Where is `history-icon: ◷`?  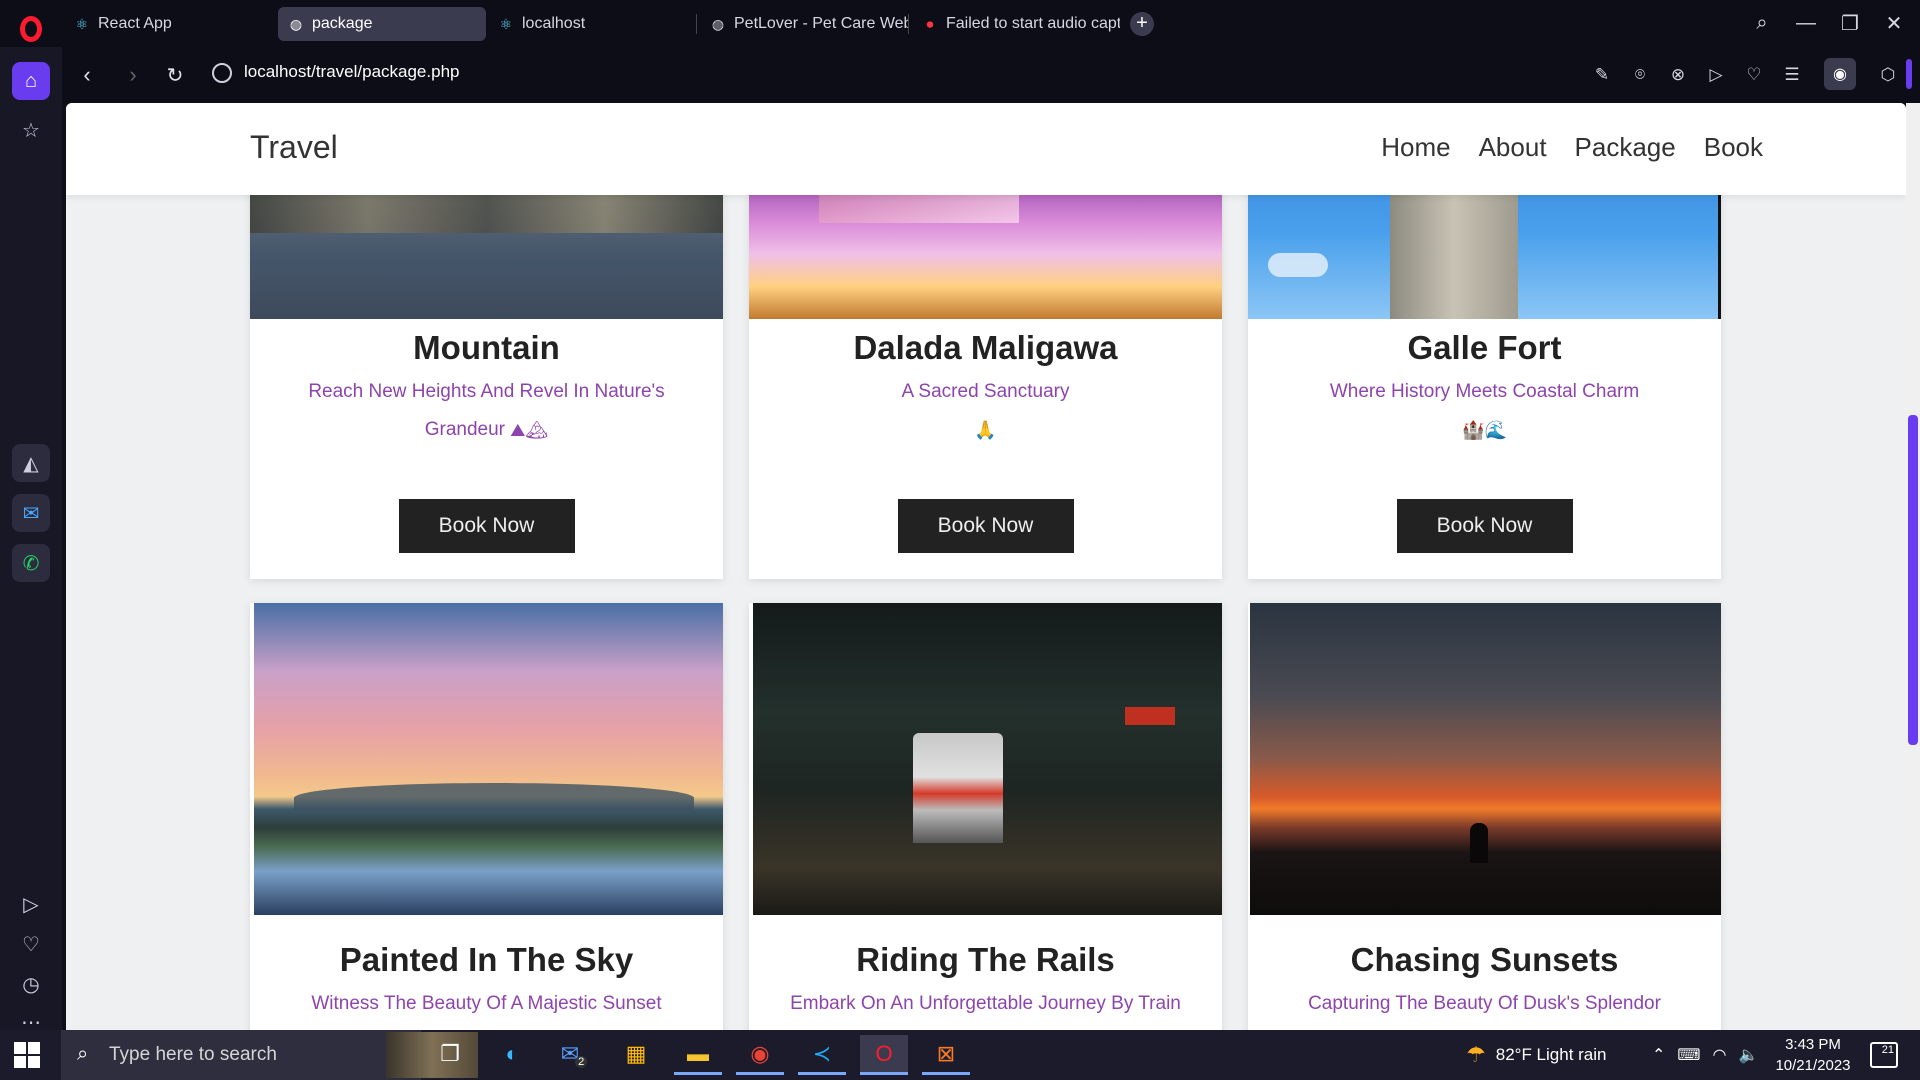 history-icon: ◷ is located at coordinates (31, 984).